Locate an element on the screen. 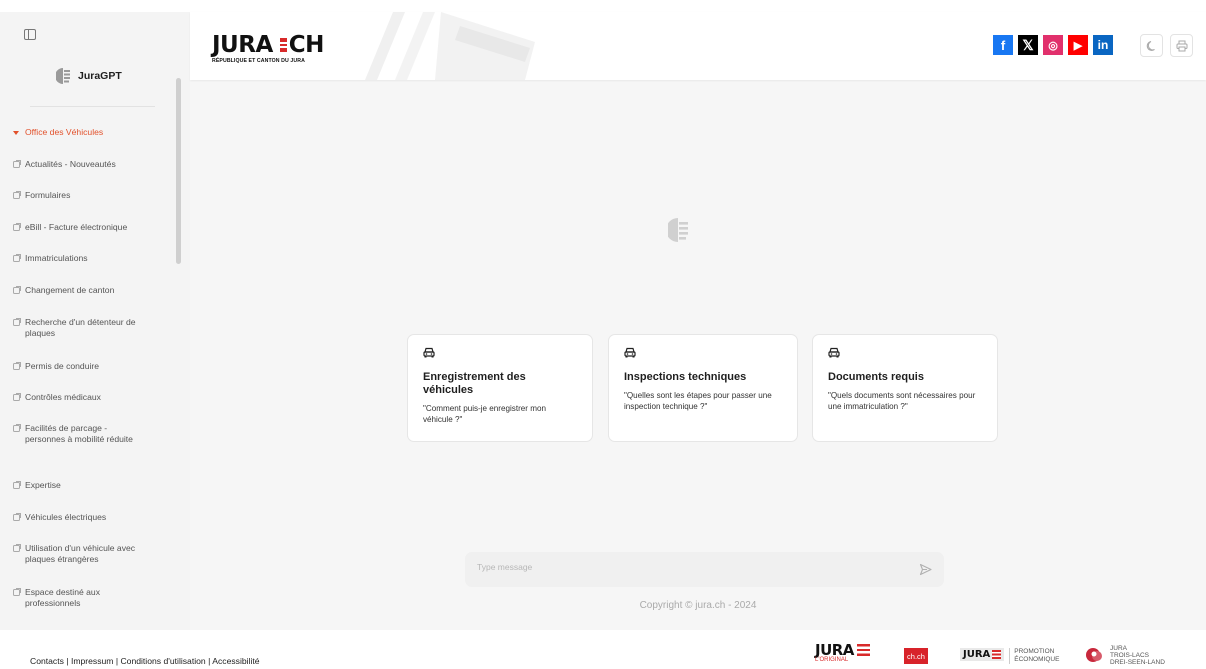  linkedin-icon: in is located at coordinates (1103, 45).